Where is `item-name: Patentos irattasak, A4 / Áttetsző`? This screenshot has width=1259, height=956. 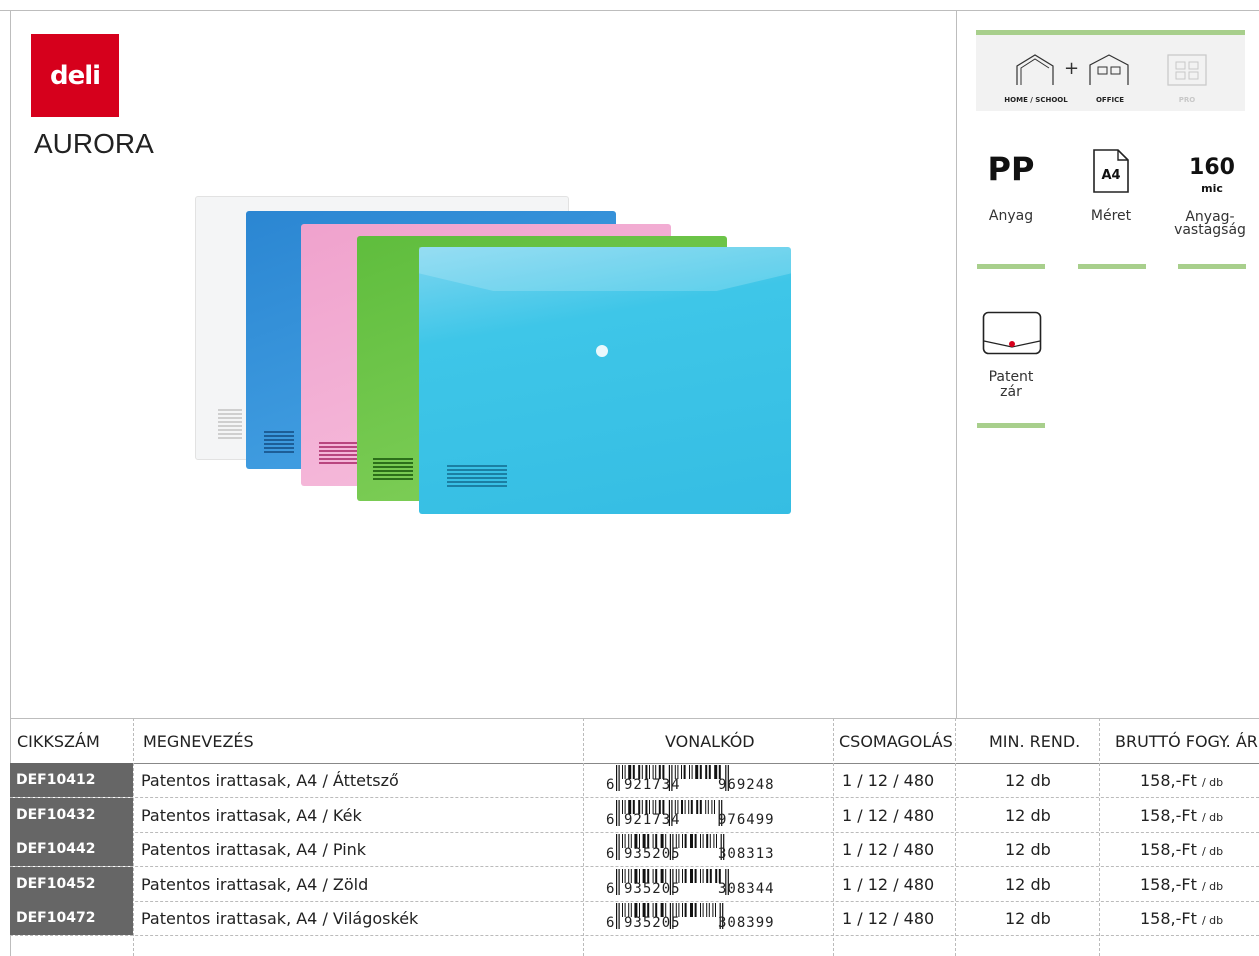 item-name: Patentos irattasak, A4 / Áttetsző is located at coordinates (270, 780).